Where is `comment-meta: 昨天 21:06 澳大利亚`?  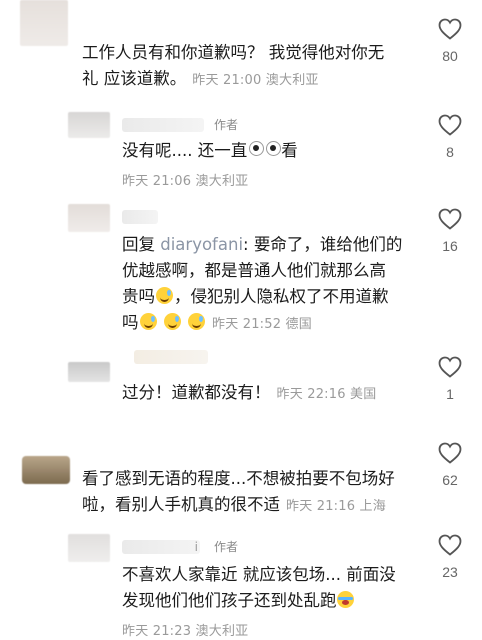
comment-meta: 昨天 21:06 澳大利亚 is located at coordinates (185, 179).